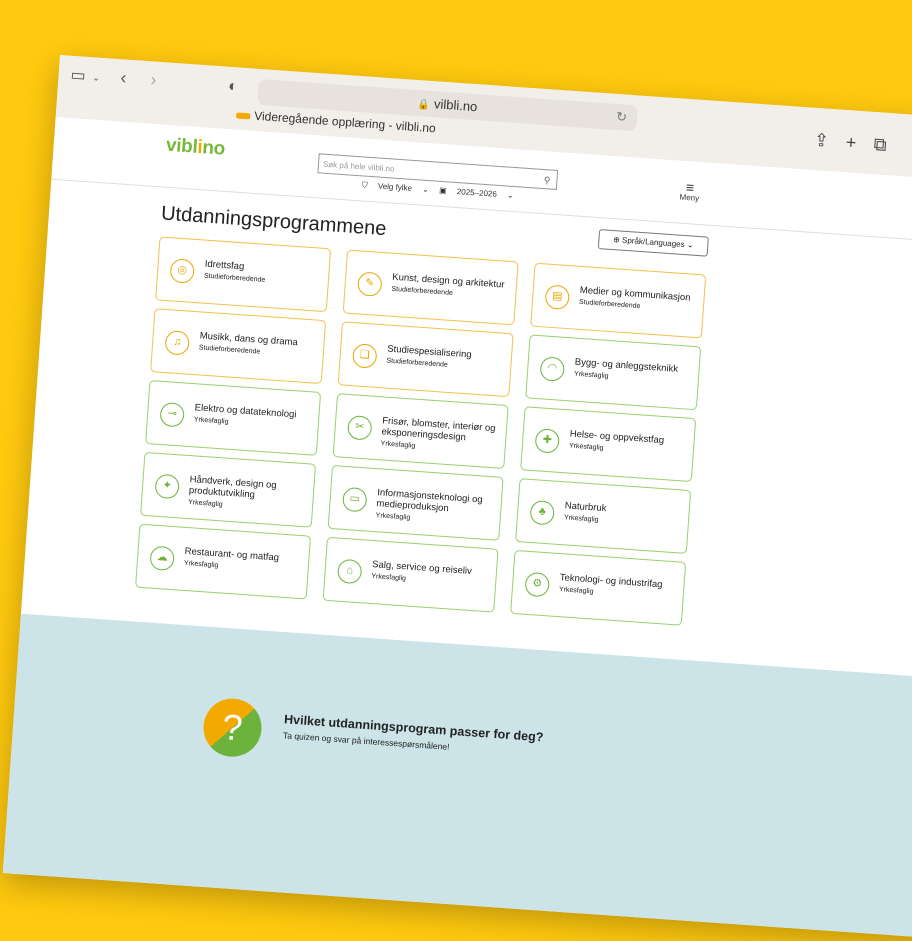 The width and height of the screenshot is (912, 941). Describe the element at coordinates (689, 197) in the screenshot. I see `menu-label: Meny` at that location.